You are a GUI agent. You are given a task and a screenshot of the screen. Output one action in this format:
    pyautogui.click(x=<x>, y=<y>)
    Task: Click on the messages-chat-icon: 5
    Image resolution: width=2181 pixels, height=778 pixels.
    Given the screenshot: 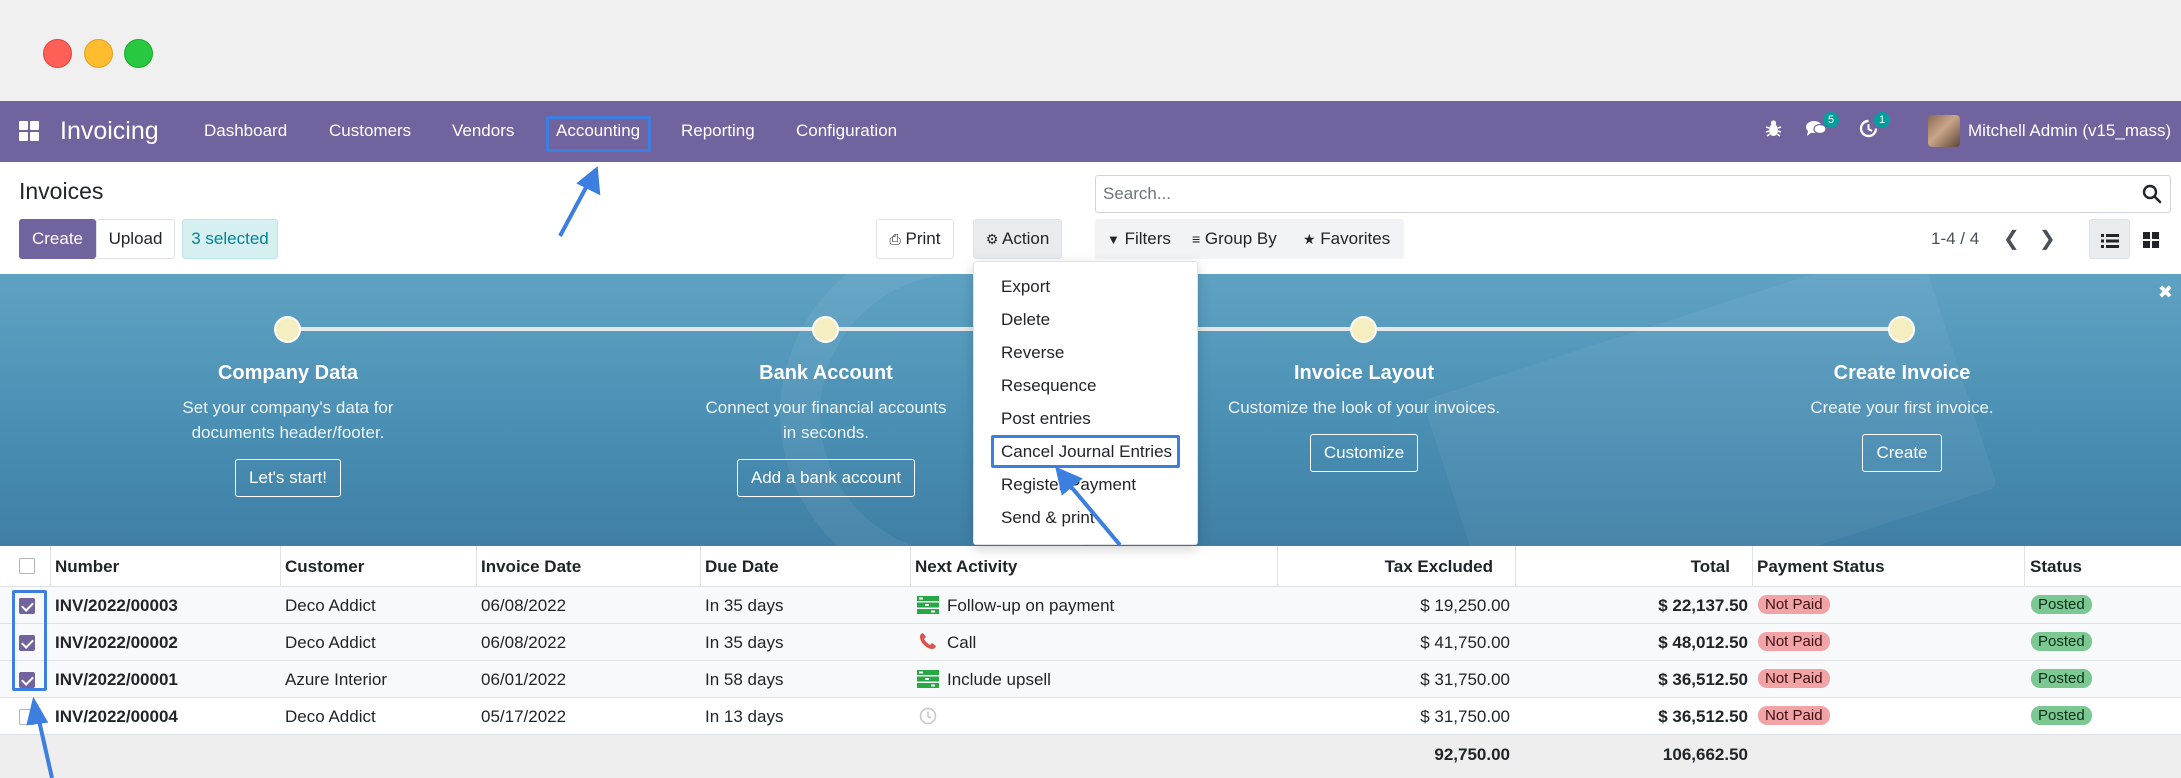 What is the action you would take?
    pyautogui.click(x=1822, y=127)
    